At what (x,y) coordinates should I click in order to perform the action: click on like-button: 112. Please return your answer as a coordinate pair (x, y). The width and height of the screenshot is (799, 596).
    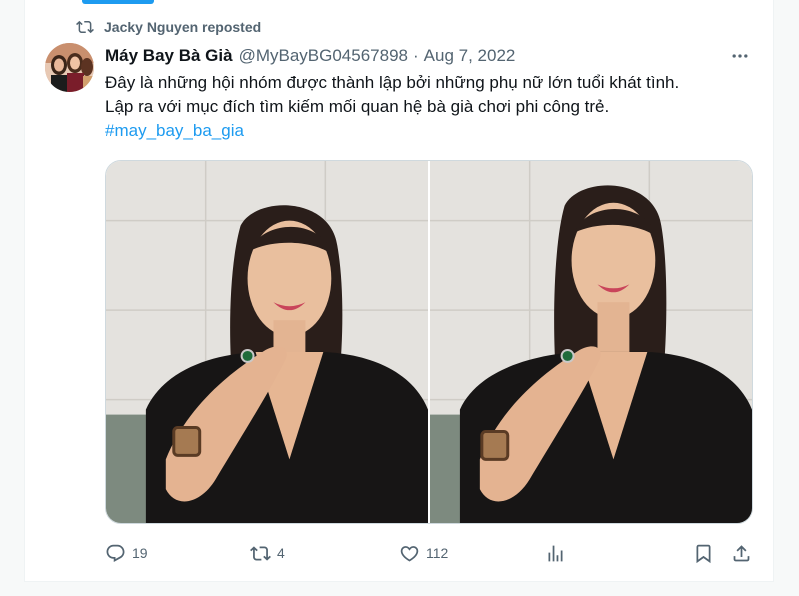
    Looking at the image, I should click on (423, 553).